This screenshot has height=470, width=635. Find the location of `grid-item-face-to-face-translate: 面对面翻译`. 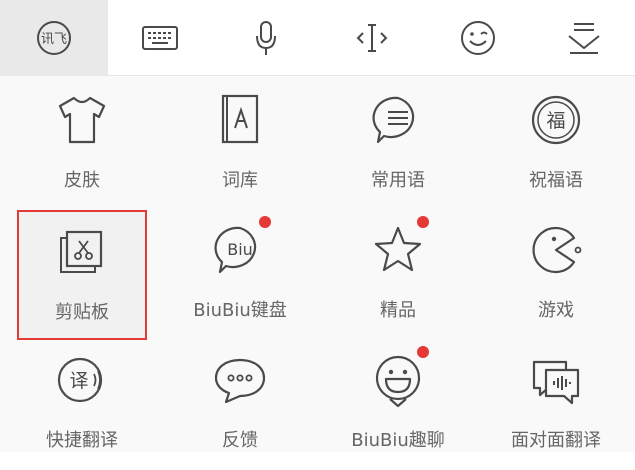

grid-item-face-to-face-translate: 面对面翻译 is located at coordinates (556, 405).